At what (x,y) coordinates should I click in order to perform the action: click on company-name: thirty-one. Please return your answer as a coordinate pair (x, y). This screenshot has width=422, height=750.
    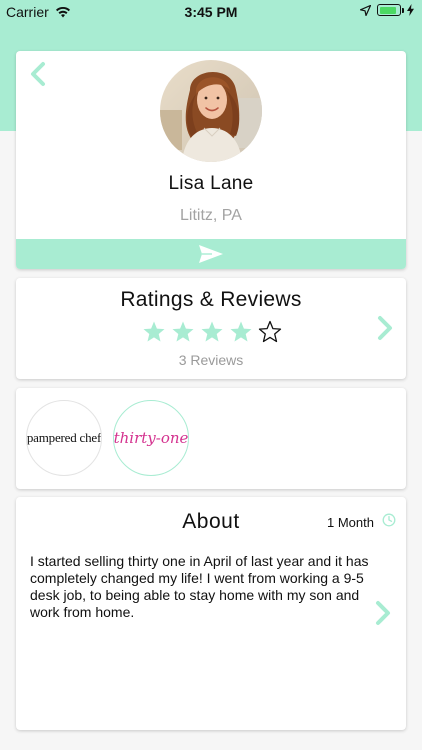
    Looking at the image, I should click on (151, 438).